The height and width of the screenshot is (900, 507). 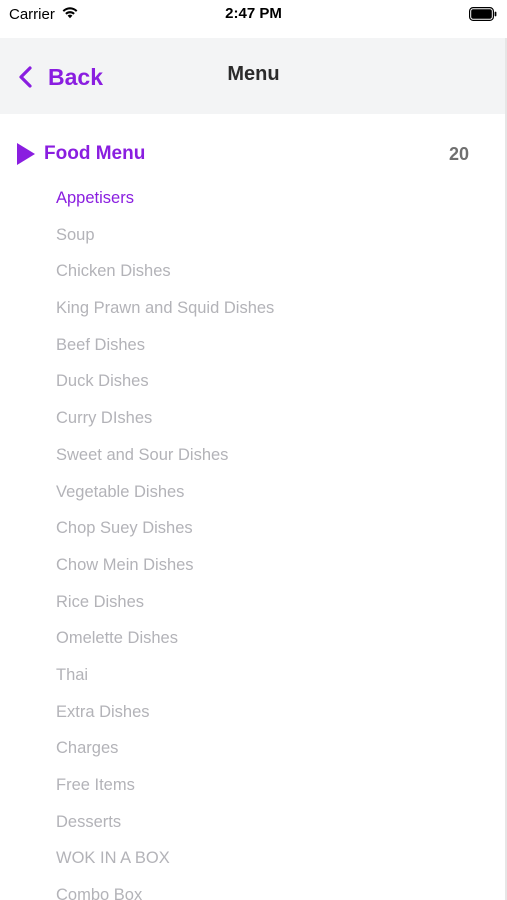 What do you see at coordinates (483, 16) in the screenshot?
I see `battery-icon` at bounding box center [483, 16].